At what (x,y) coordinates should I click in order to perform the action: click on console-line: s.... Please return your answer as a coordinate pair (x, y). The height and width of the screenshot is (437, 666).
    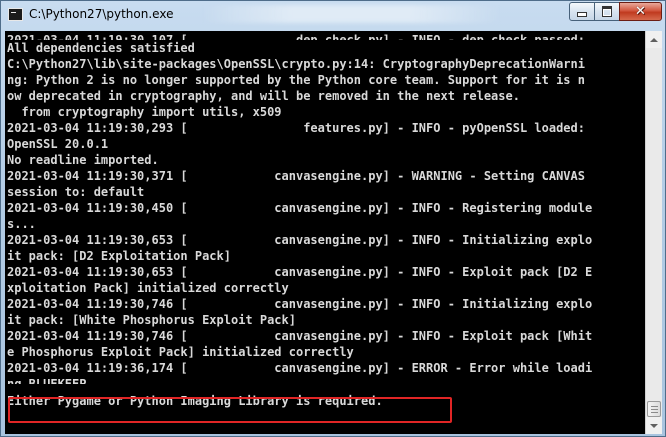
    Looking at the image, I should click on (21, 224).